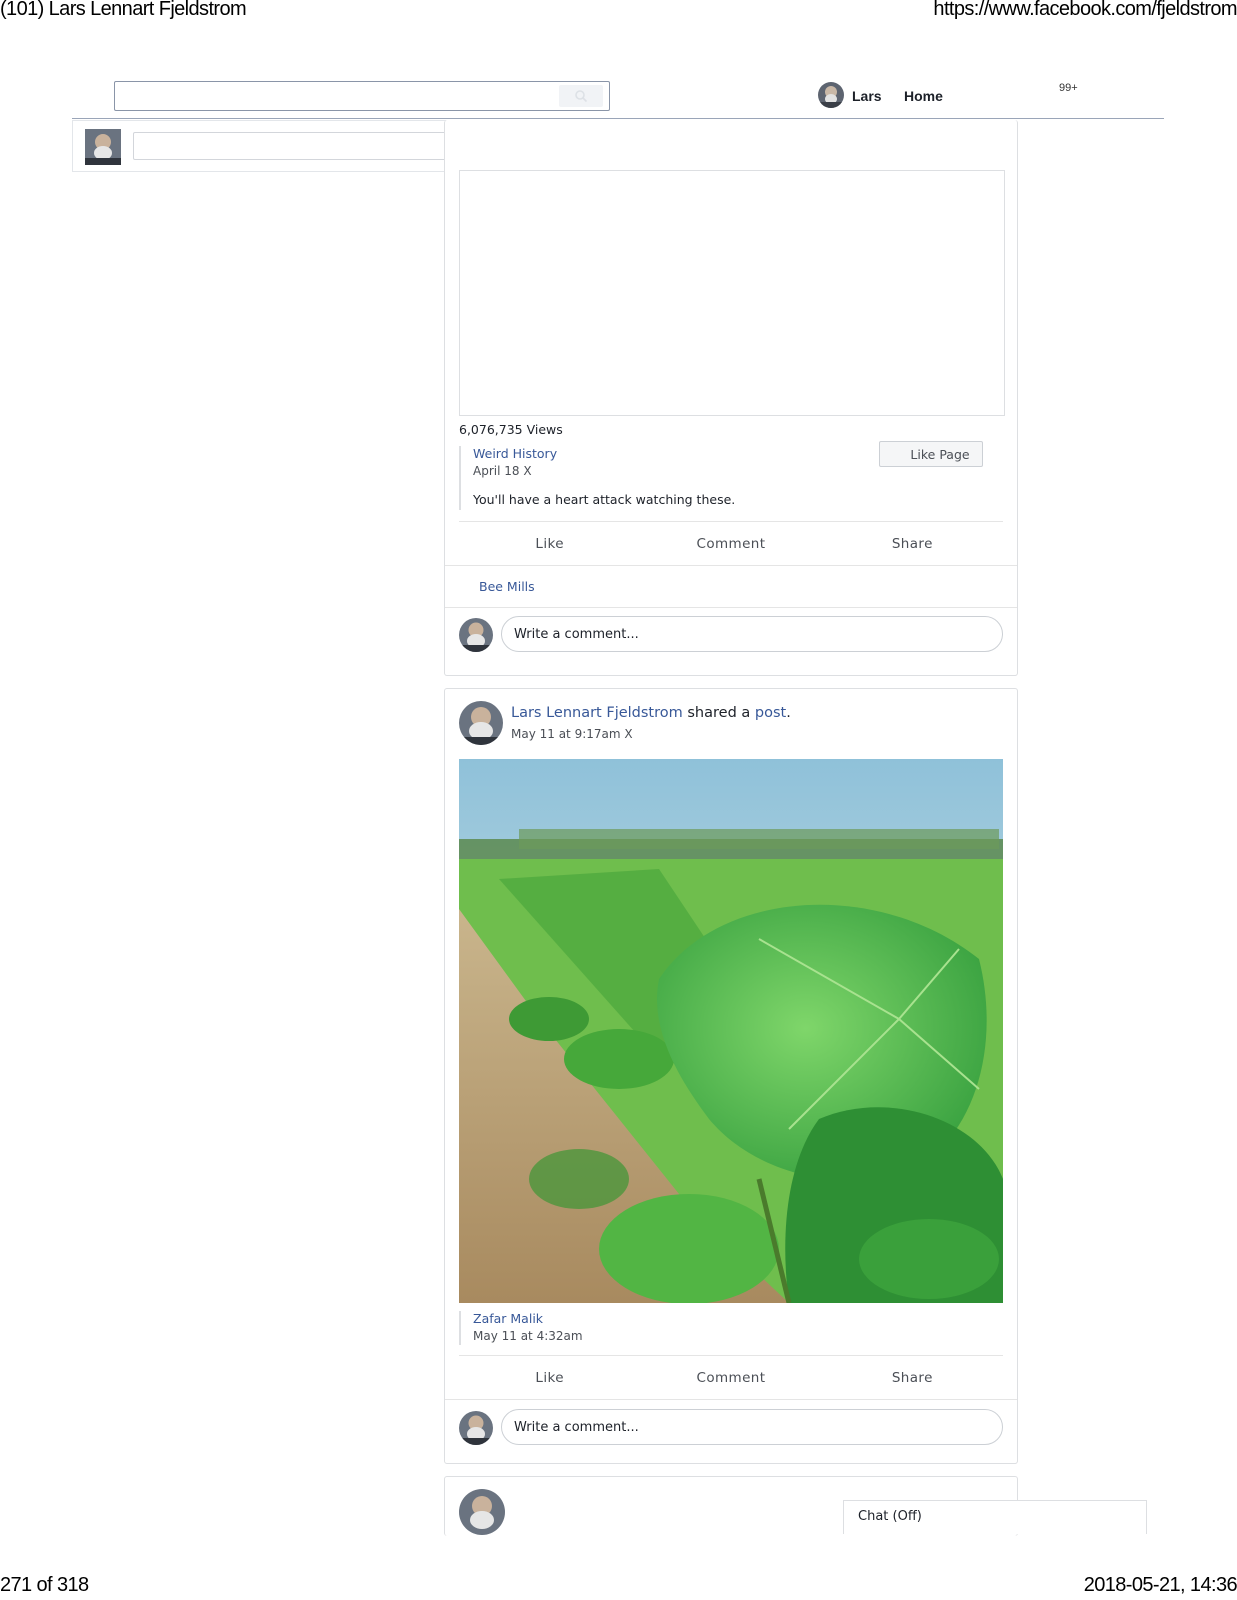 The height and width of the screenshot is (1600, 1237). Describe the element at coordinates (511, 429) in the screenshot. I see `video-views: 6,076,735 Views` at that location.